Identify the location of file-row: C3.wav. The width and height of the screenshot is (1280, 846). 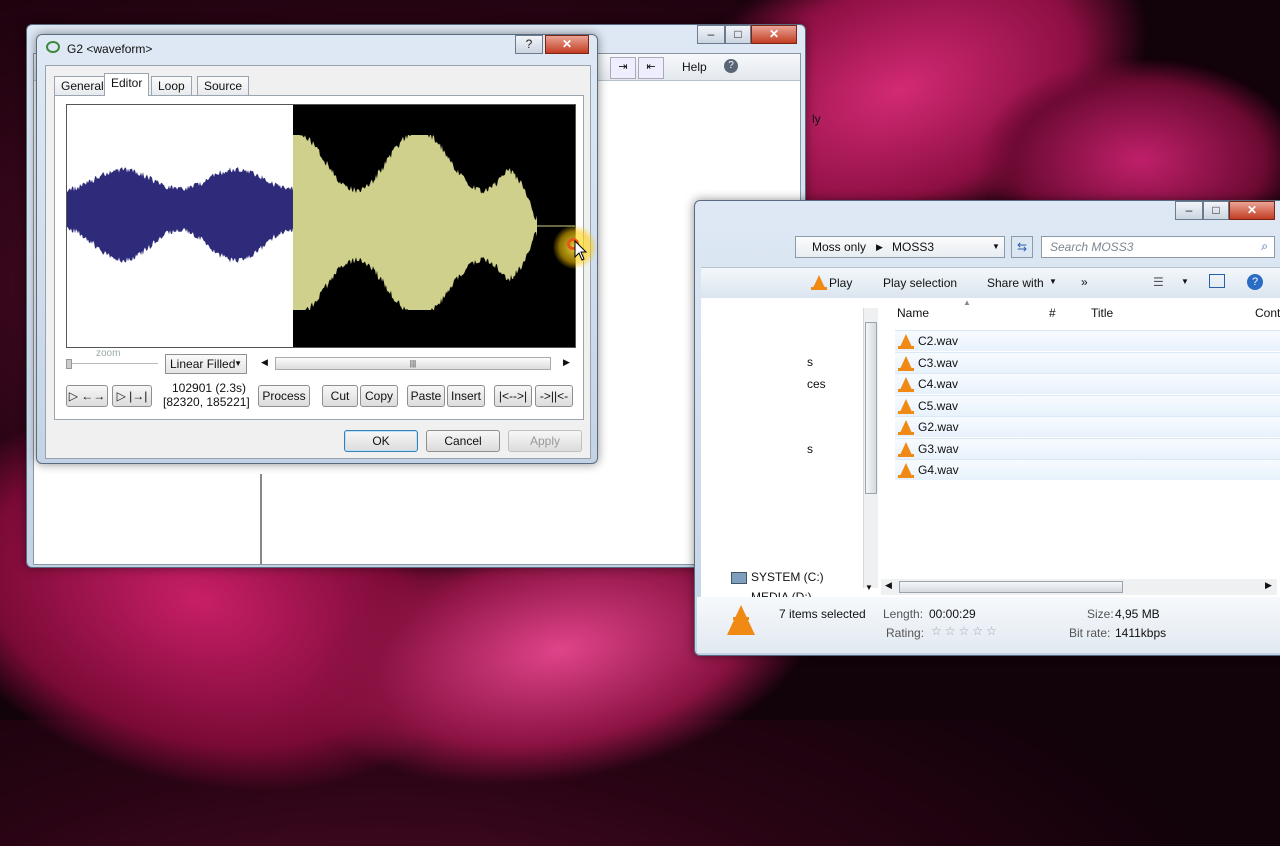
(1087, 362).